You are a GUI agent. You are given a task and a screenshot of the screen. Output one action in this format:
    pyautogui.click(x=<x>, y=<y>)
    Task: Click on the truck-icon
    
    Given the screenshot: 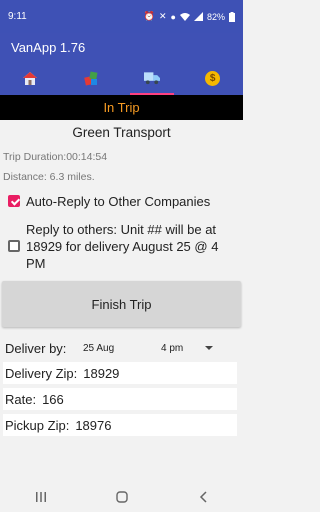 What is the action you would take?
    pyautogui.click(x=151, y=78)
    